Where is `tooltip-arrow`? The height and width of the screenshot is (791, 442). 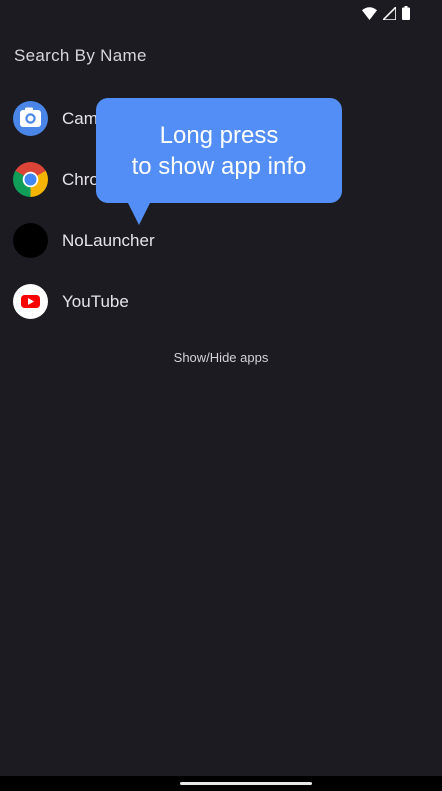 tooltip-arrow is located at coordinates (139, 214).